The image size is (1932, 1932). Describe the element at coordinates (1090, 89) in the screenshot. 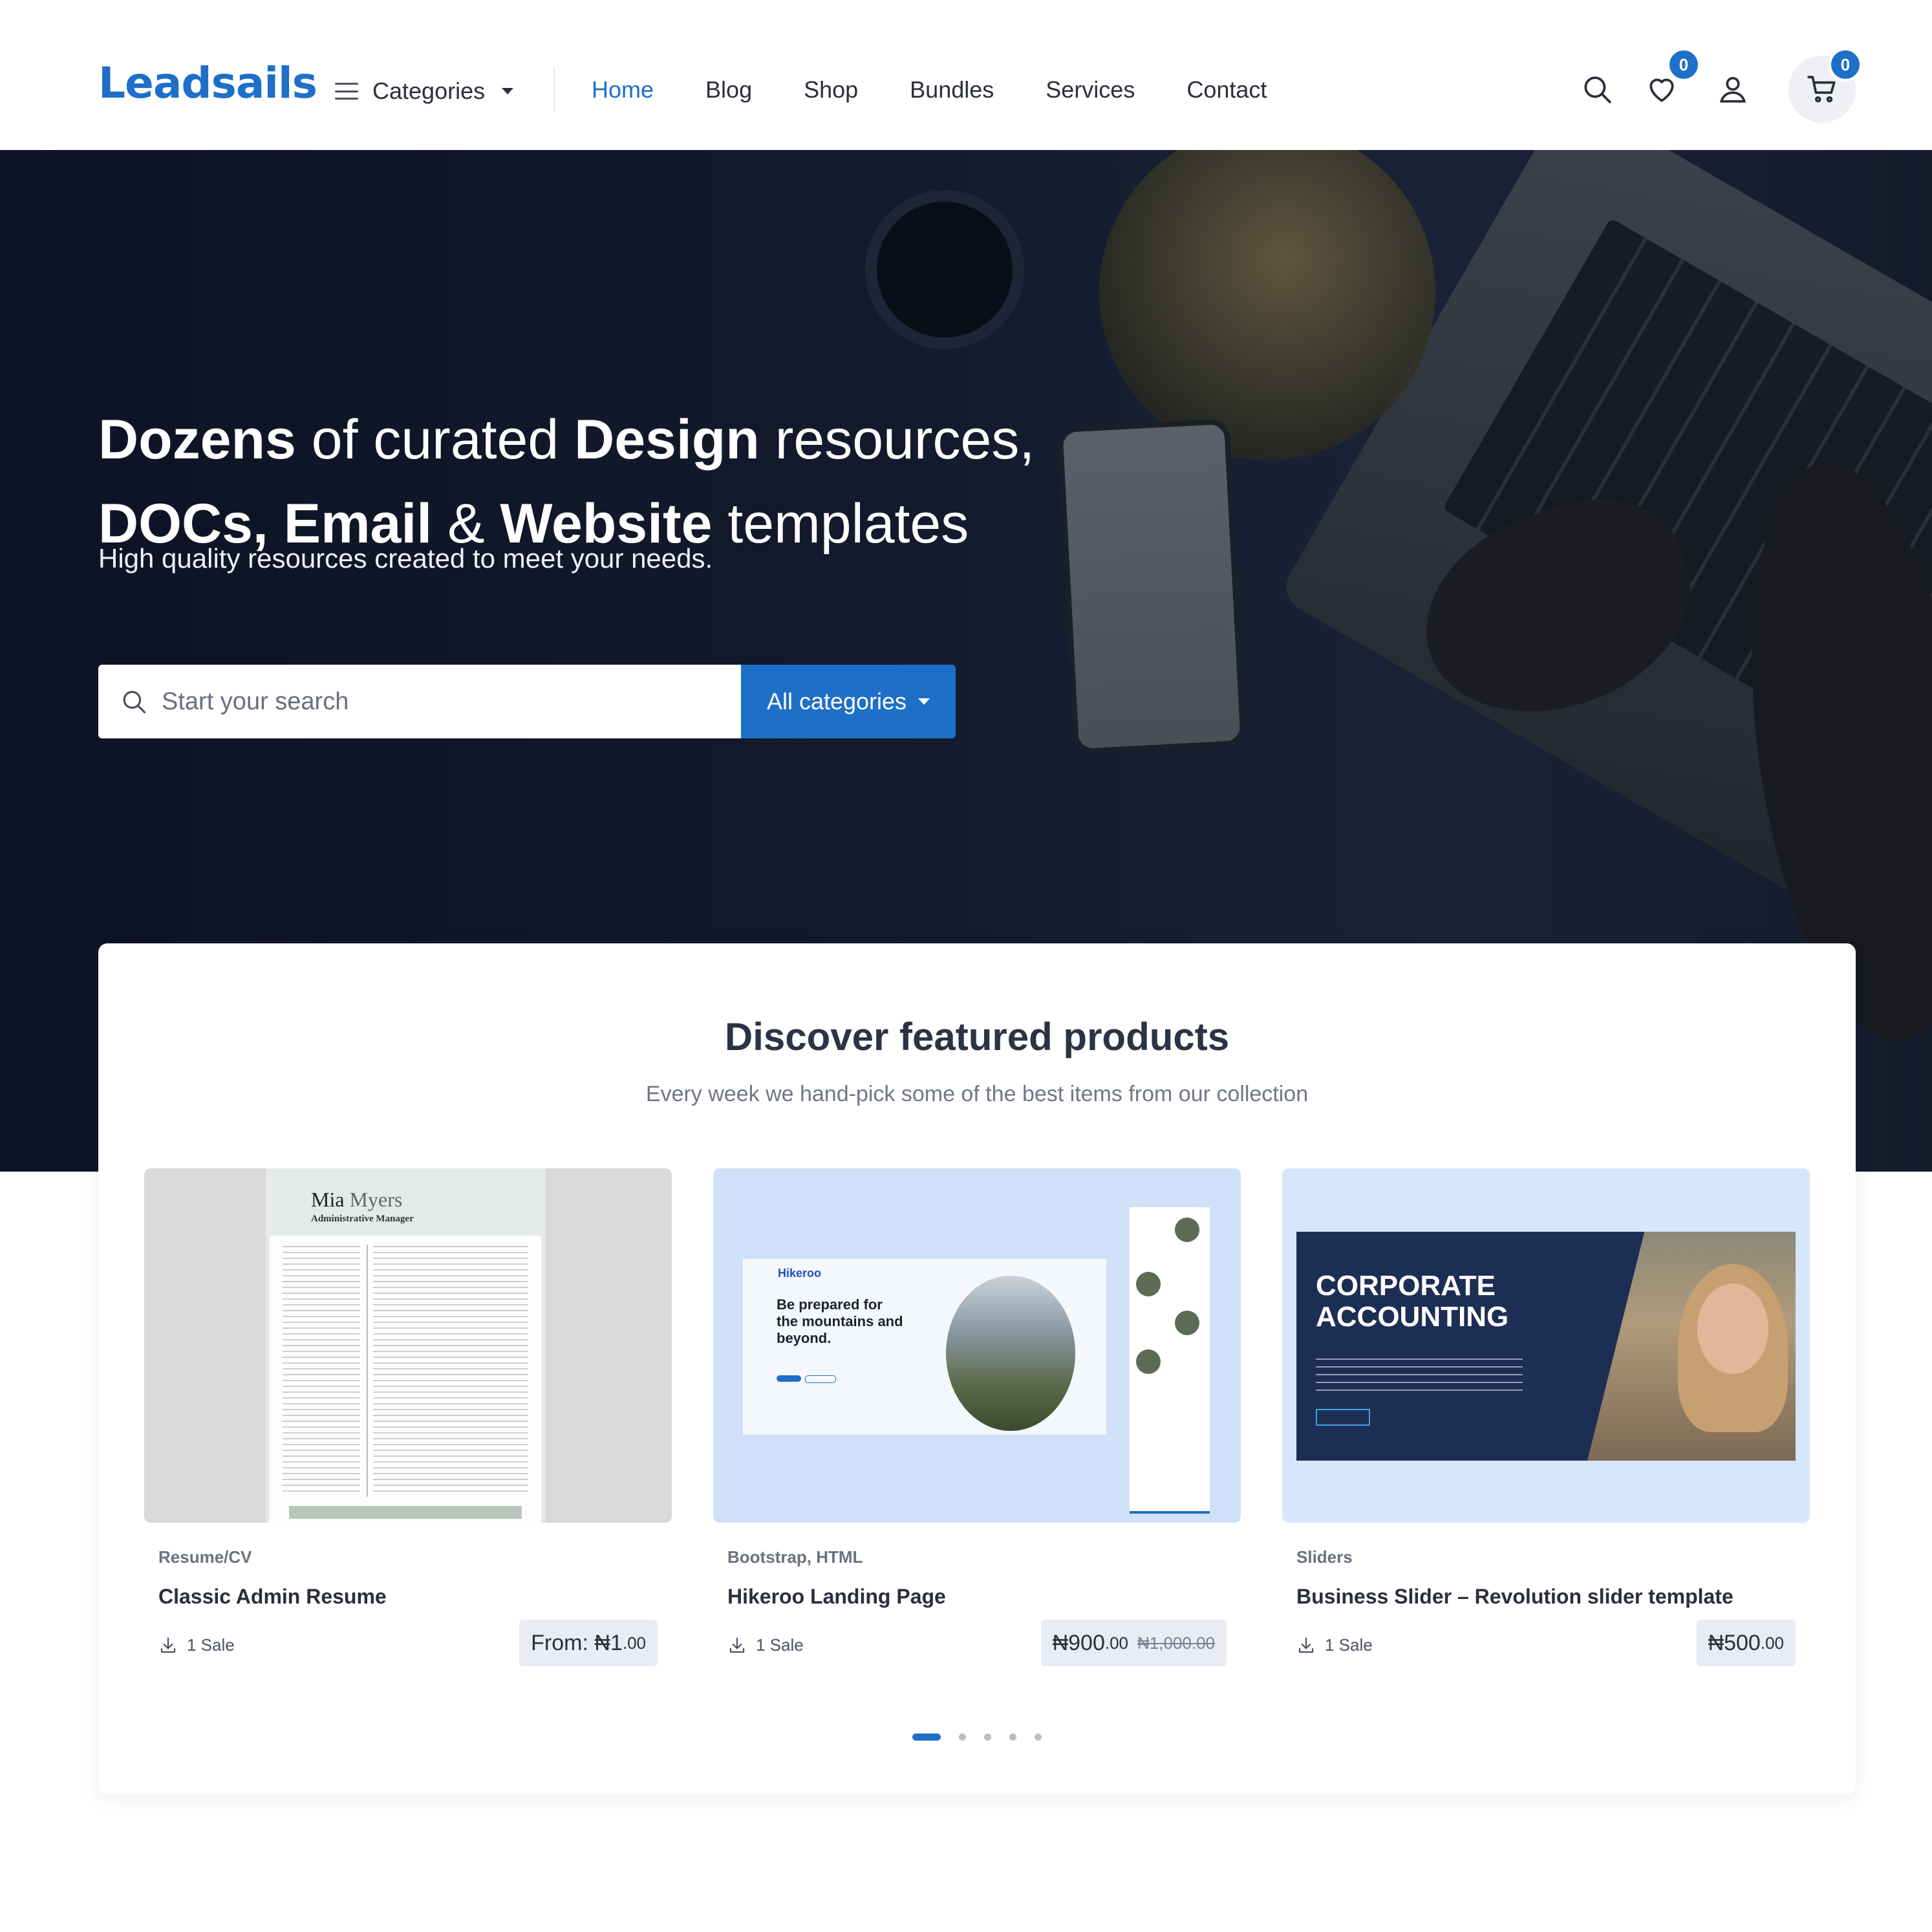

I see `nav-services: Services` at that location.